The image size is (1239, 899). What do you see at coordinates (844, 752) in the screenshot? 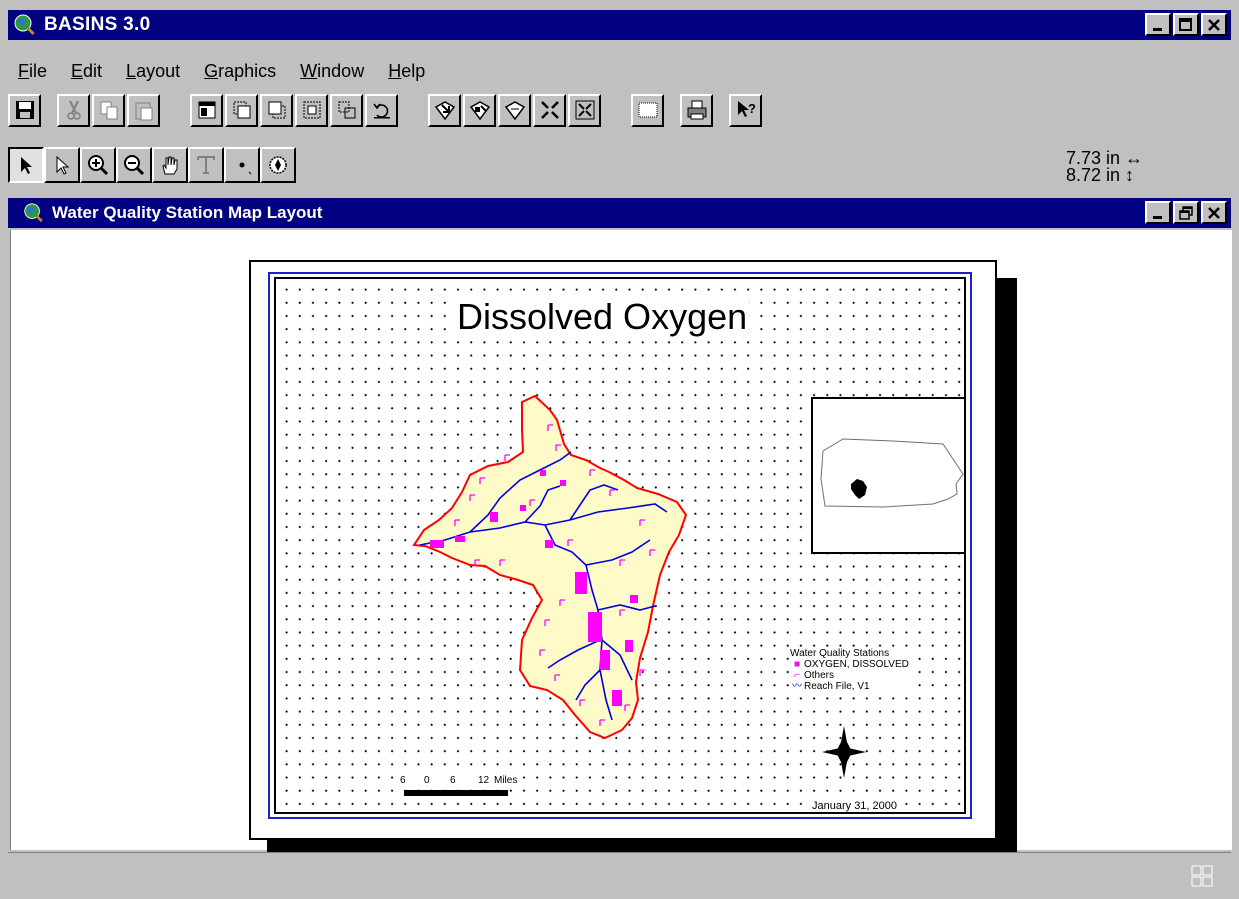
I see `north-arrow-icon` at bounding box center [844, 752].